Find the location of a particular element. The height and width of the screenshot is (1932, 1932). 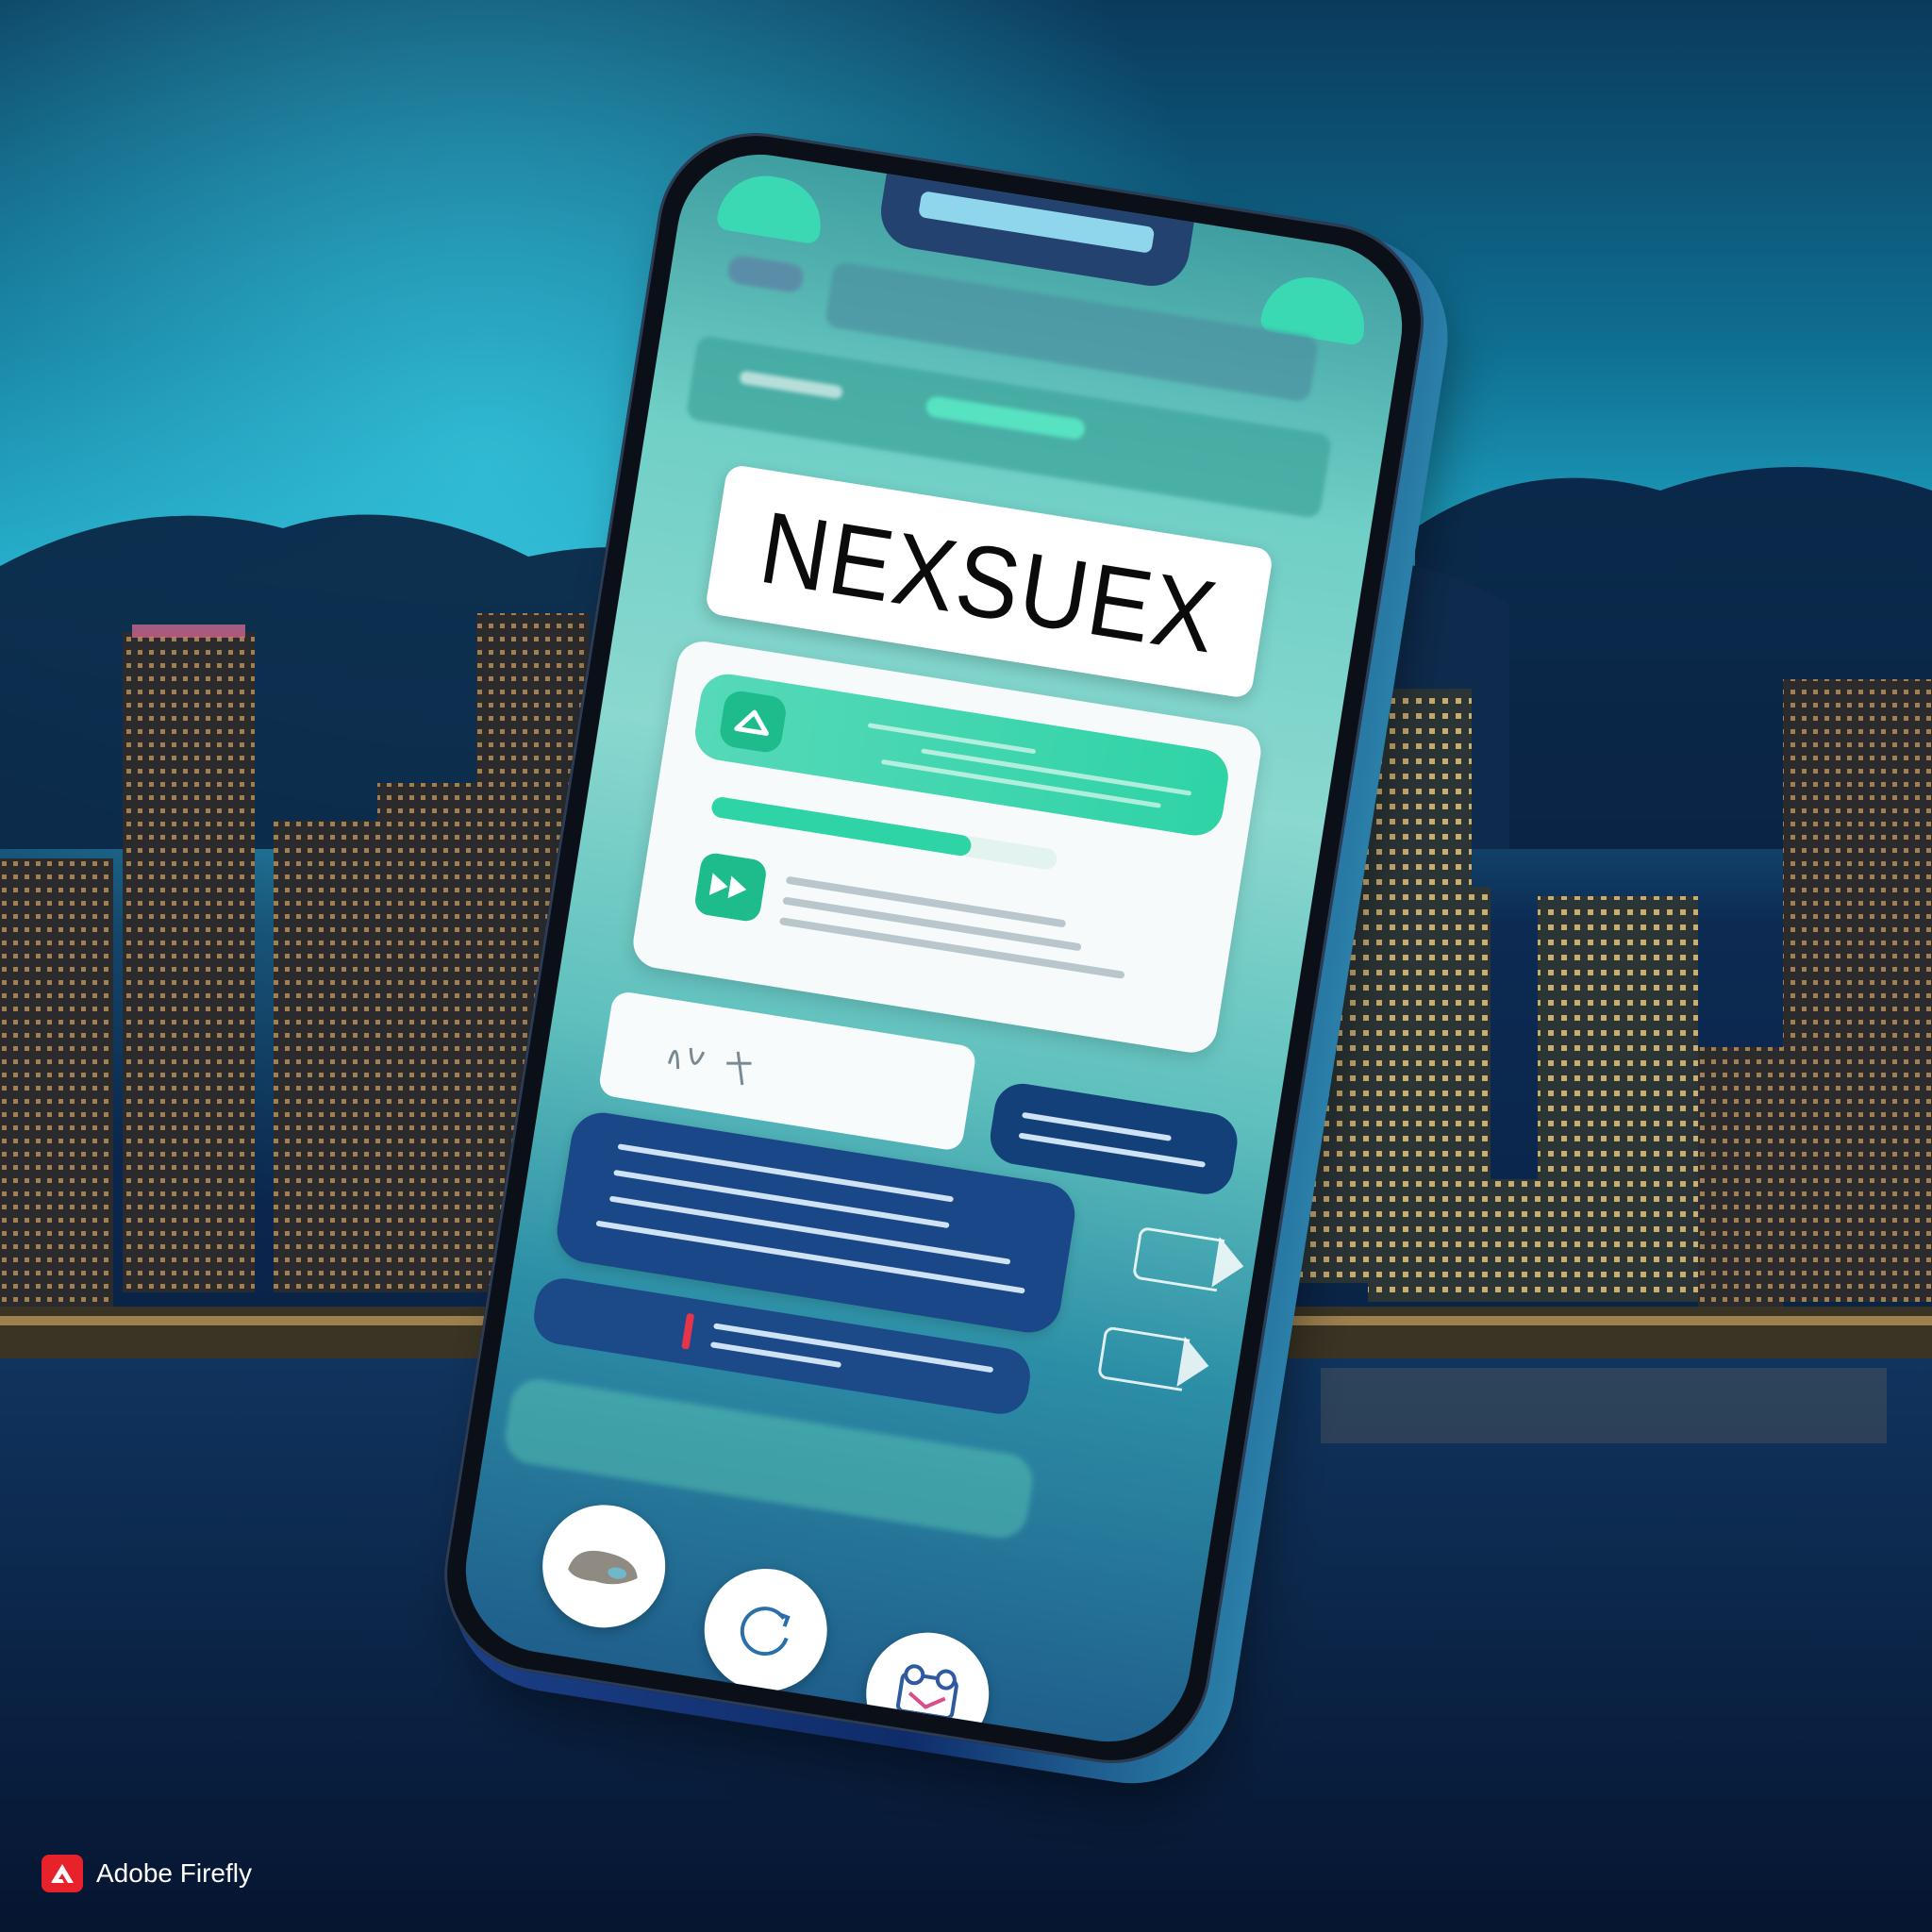

app-title: NEXSUEX is located at coordinates (989, 582).